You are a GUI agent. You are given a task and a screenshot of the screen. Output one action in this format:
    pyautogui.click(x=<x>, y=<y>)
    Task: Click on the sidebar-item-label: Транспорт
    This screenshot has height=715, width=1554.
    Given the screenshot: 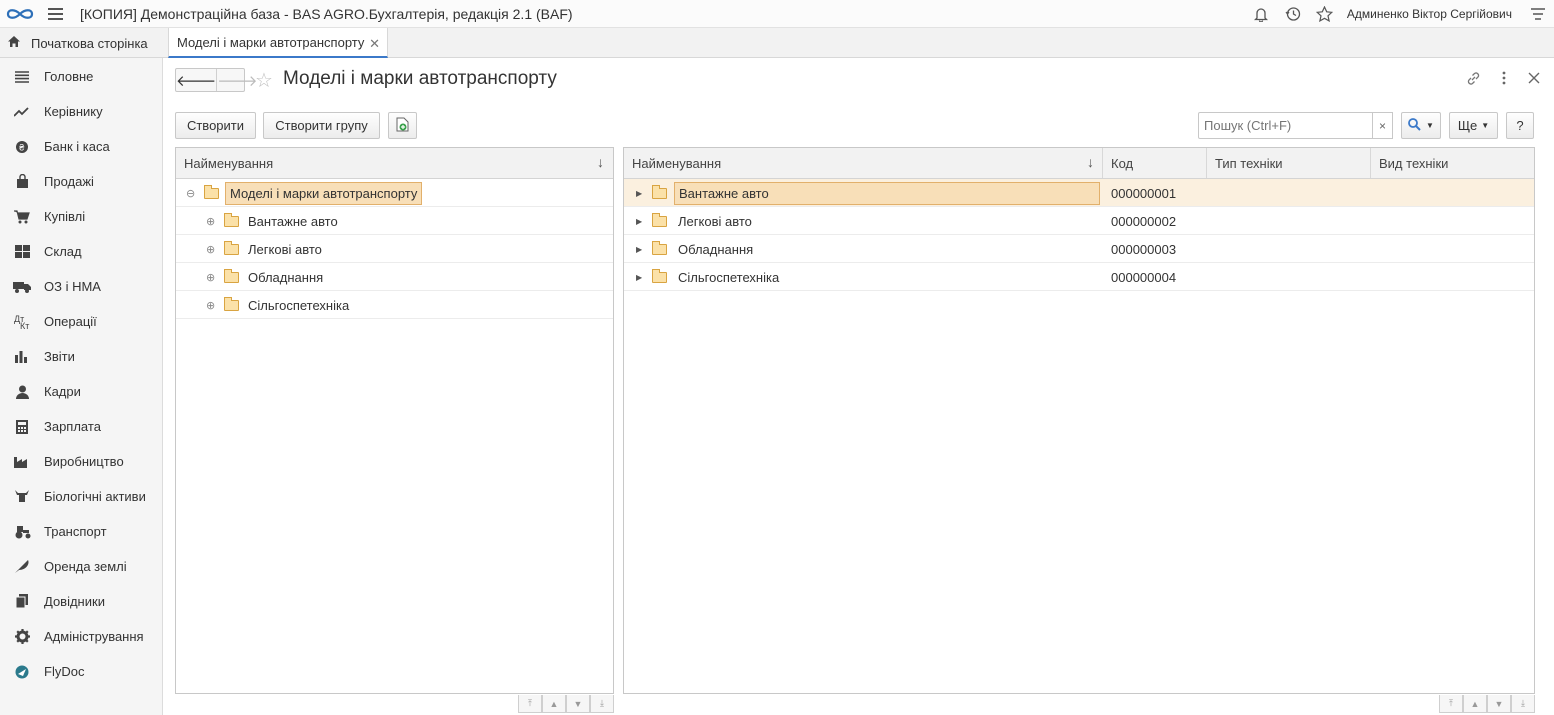 What is the action you would take?
    pyautogui.click(x=75, y=531)
    